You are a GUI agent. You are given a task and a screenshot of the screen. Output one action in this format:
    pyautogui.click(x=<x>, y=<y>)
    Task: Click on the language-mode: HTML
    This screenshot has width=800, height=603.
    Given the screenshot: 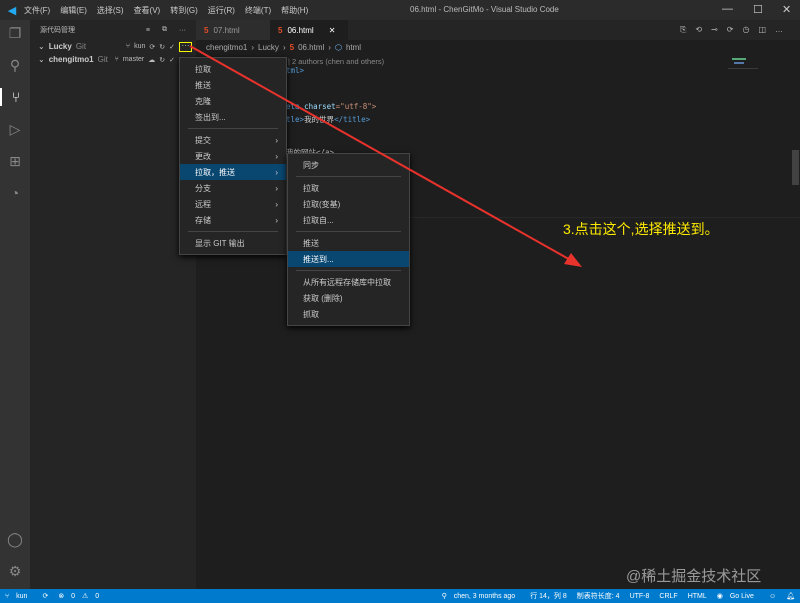 What is the action you would take?
    pyautogui.click(x=697, y=596)
    